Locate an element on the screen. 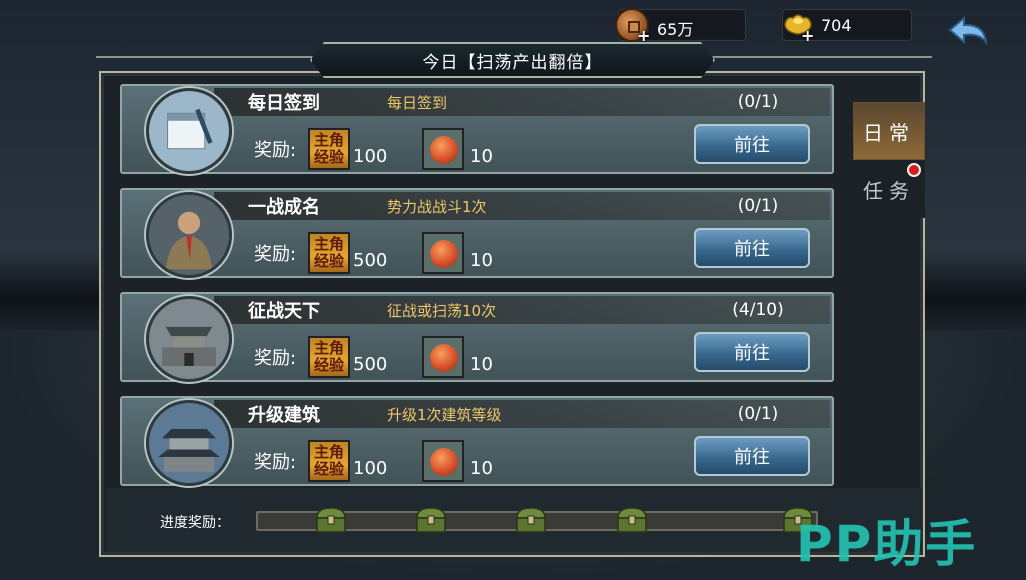 The height and width of the screenshot is (580, 1026). panel-title: 今日【扫荡产出翻倍】 is located at coordinates (512, 62).